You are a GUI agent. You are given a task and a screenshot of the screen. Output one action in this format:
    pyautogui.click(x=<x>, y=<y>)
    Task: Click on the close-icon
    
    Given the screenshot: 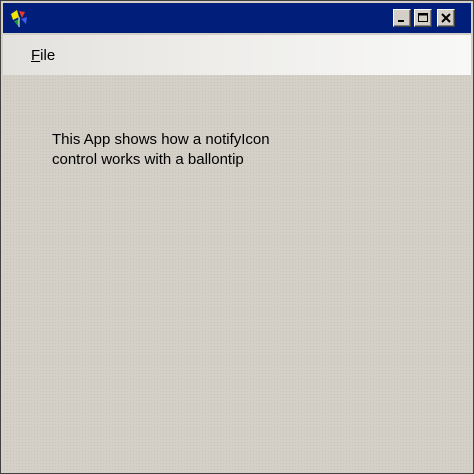 What is the action you would take?
    pyautogui.click(x=446, y=18)
    